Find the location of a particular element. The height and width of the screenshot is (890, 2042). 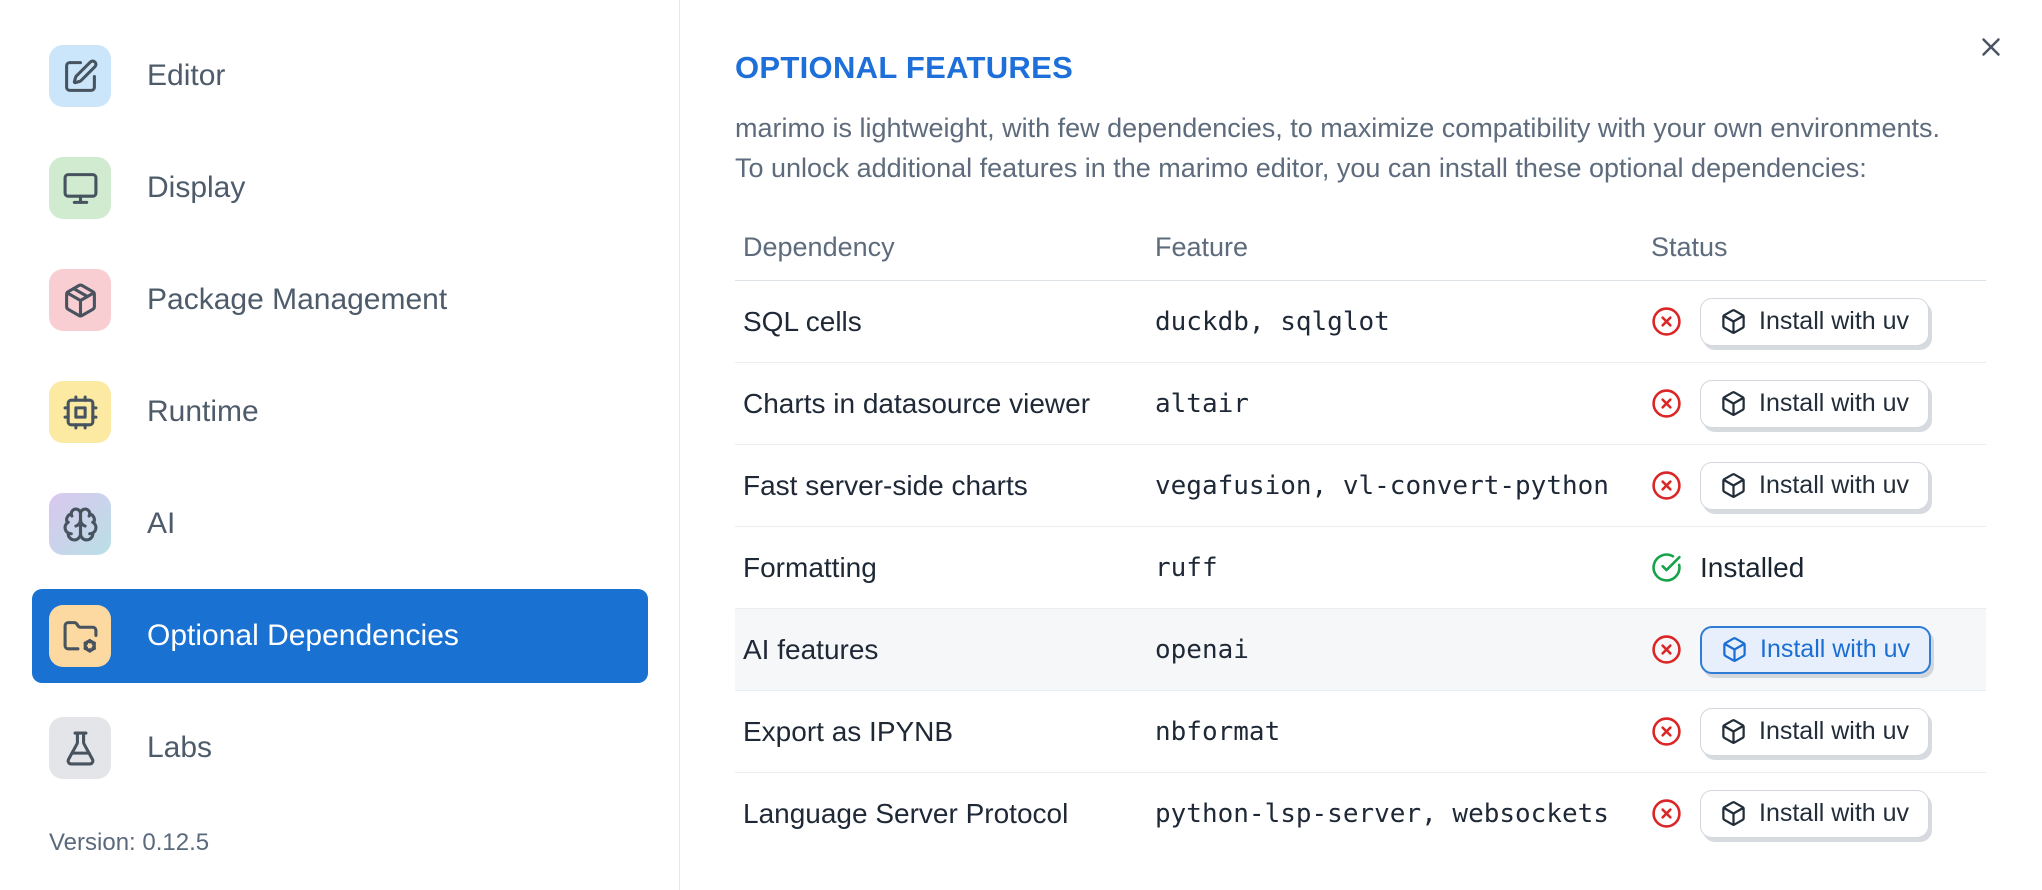

sidebar-item-label: Runtime is located at coordinates (203, 411).